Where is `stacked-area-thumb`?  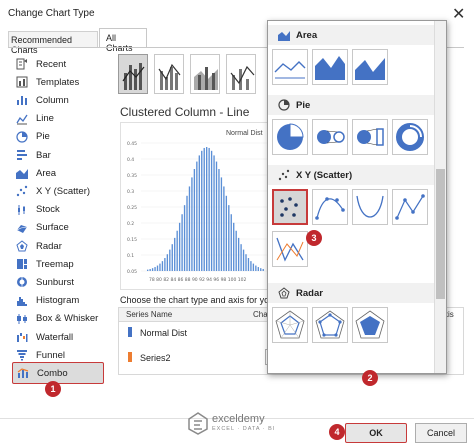 stacked-area-thumb is located at coordinates (330, 67).